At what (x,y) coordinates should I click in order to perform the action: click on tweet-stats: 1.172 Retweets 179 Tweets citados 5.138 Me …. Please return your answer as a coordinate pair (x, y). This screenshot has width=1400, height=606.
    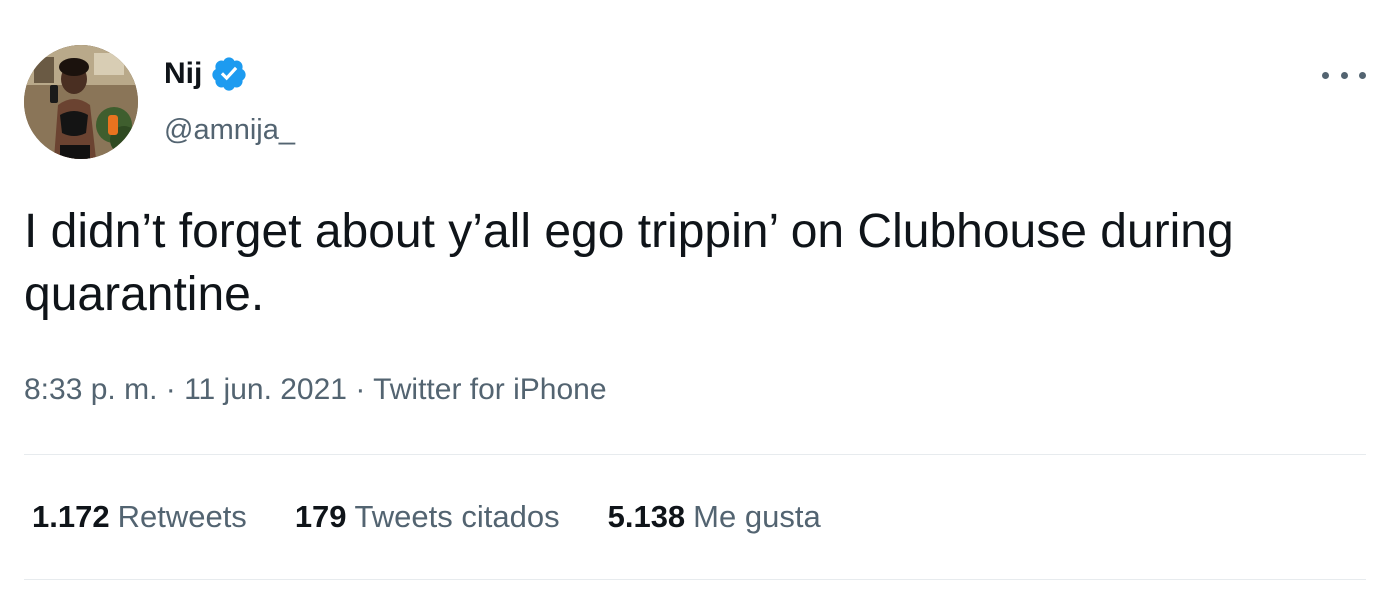
    Looking at the image, I should click on (450, 517).